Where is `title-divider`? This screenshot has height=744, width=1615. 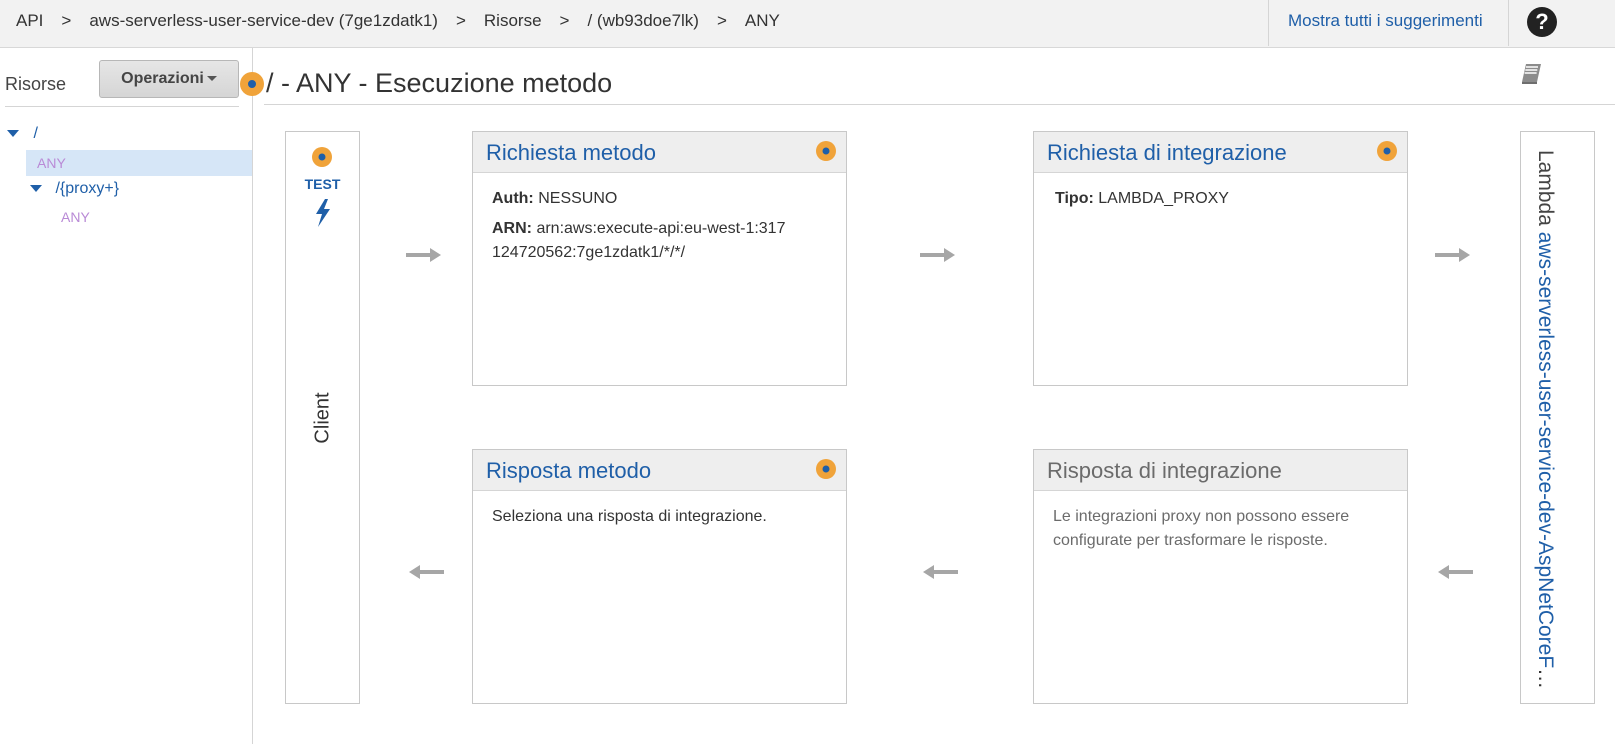 title-divider is located at coordinates (939, 104).